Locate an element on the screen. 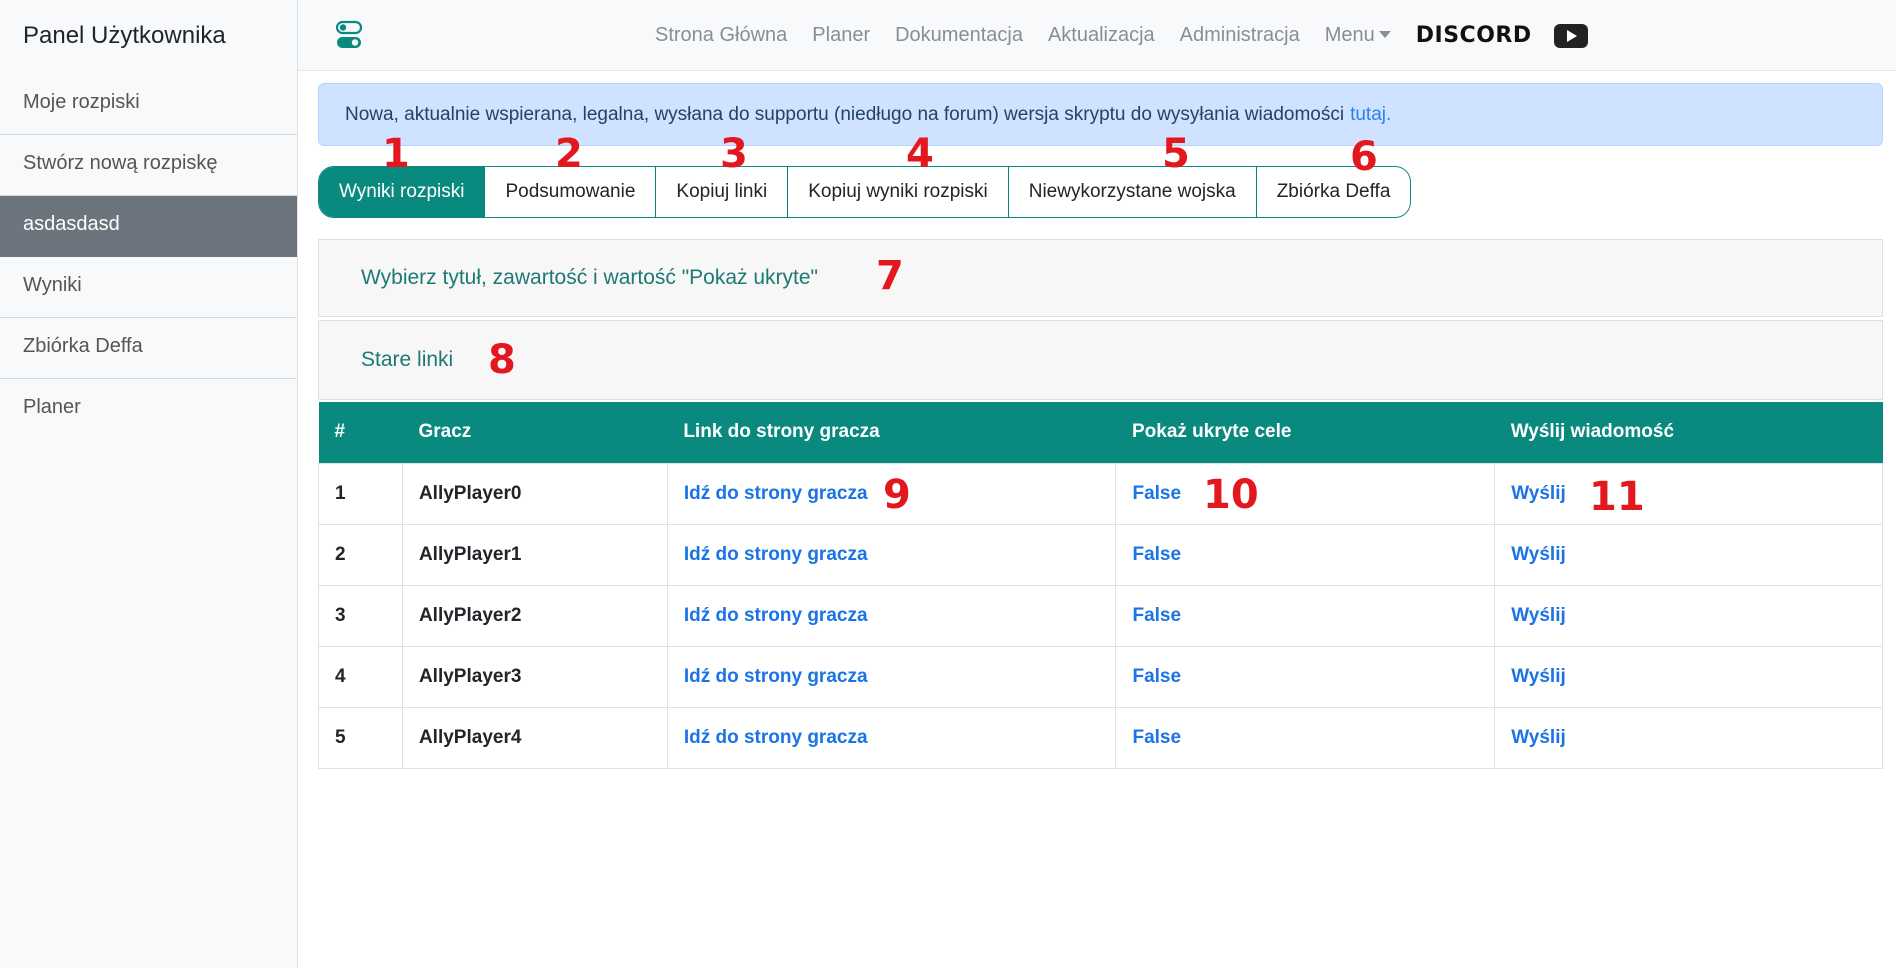  annotation-6: 6 is located at coordinates (1364, 157).